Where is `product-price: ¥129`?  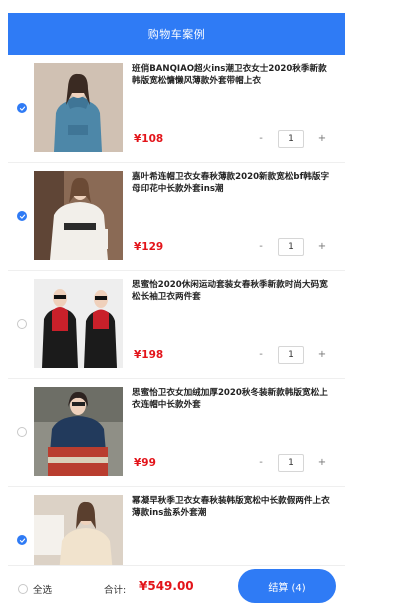 product-price: ¥129 is located at coordinates (149, 247).